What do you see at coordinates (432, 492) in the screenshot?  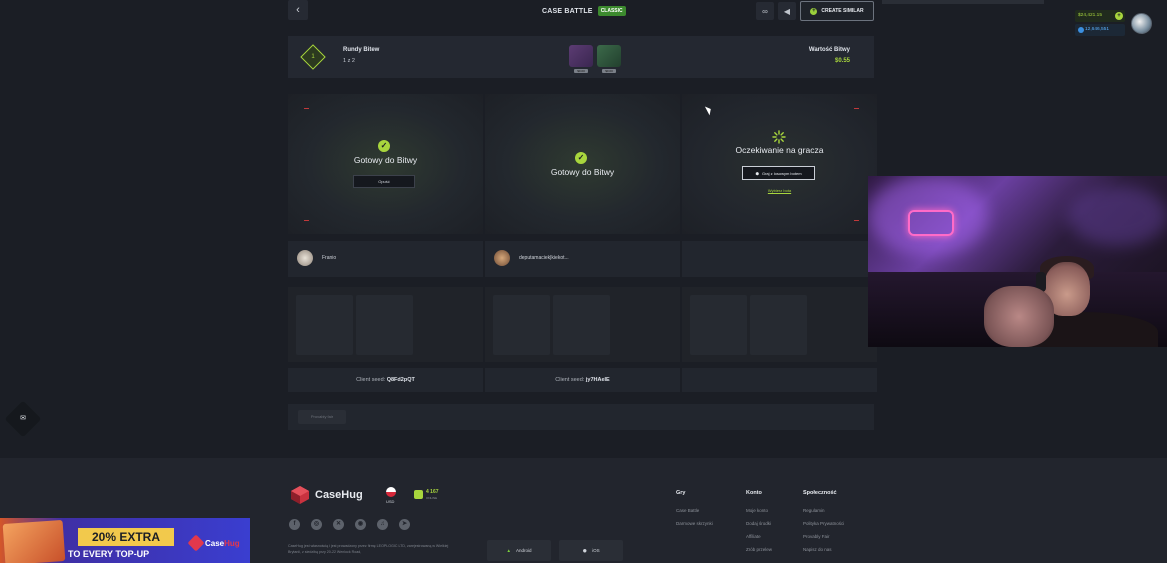 I see `online-count: 4 167` at bounding box center [432, 492].